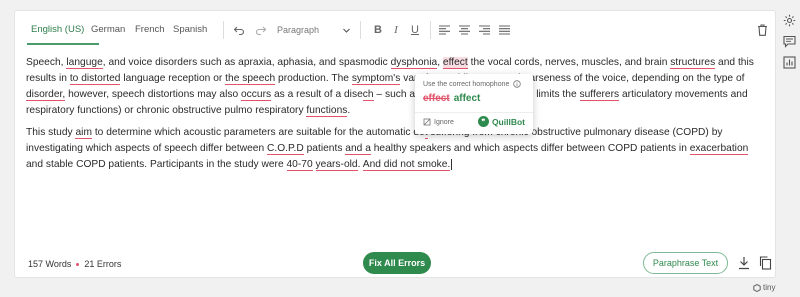  What do you see at coordinates (368, 95) in the screenshot?
I see `error-word: ch` at bounding box center [368, 95].